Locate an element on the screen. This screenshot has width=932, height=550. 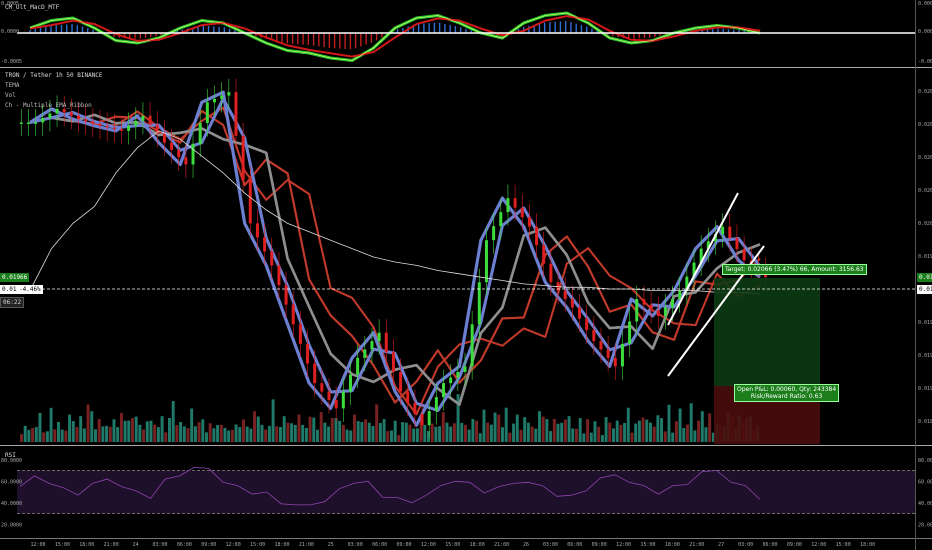
time-x-tick: 27 is located at coordinates (721, 545).